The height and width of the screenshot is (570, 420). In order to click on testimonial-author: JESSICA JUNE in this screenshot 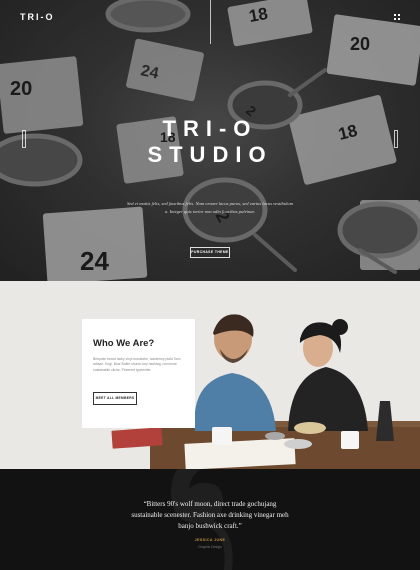, I will do `click(210, 540)`.